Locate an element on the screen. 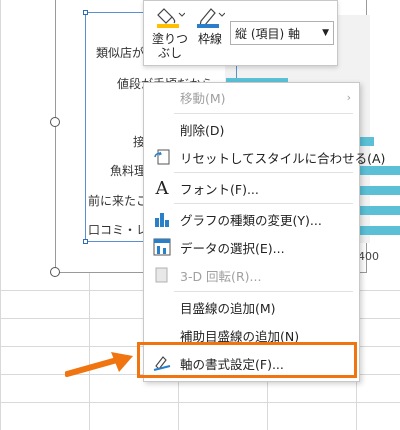  outline-label: 枠線 is located at coordinates (209, 39).